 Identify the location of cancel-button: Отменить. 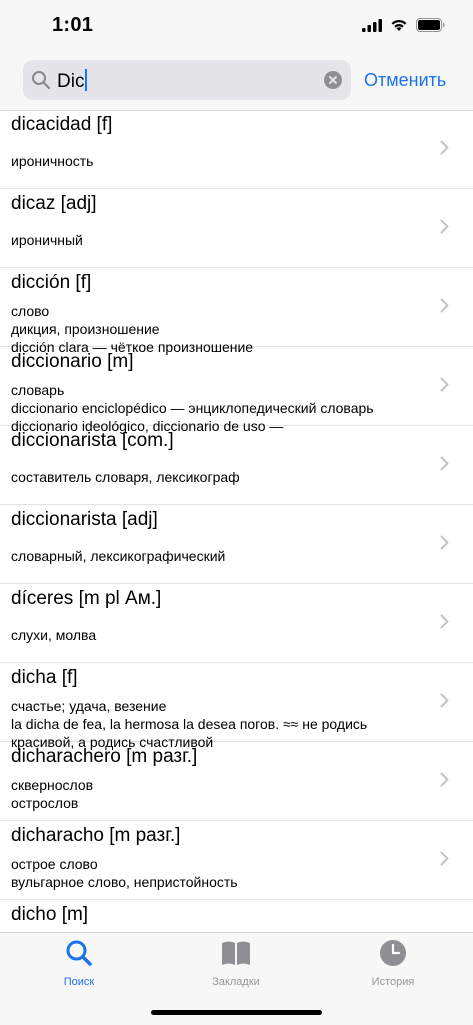
(405, 80).